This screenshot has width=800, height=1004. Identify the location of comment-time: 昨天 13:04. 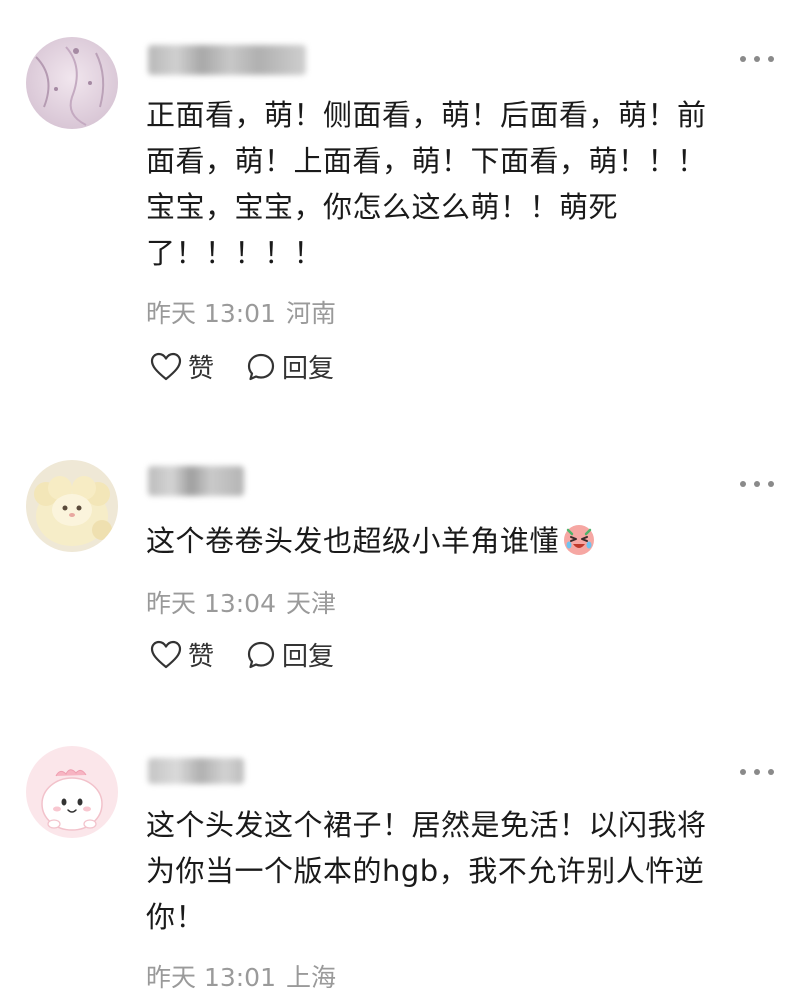
(211, 603).